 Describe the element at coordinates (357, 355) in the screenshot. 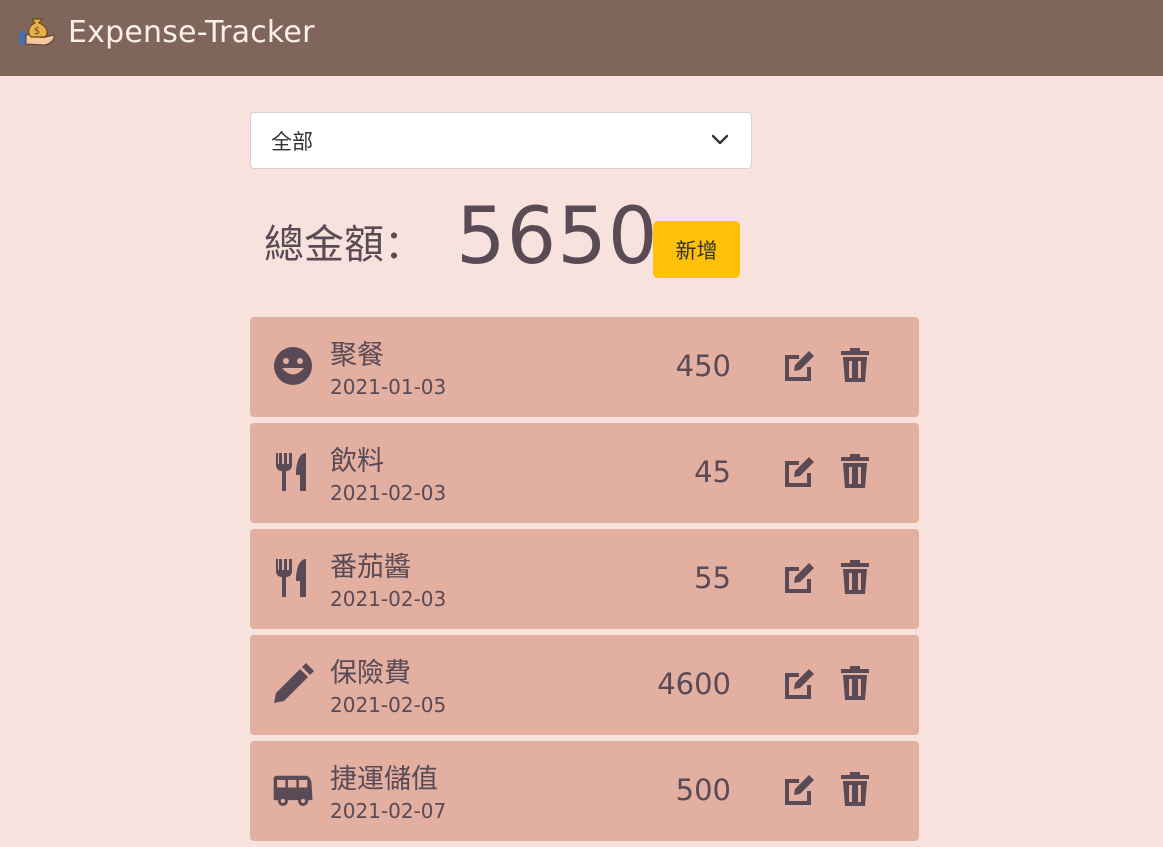

I see `record-name: 聚餐` at that location.